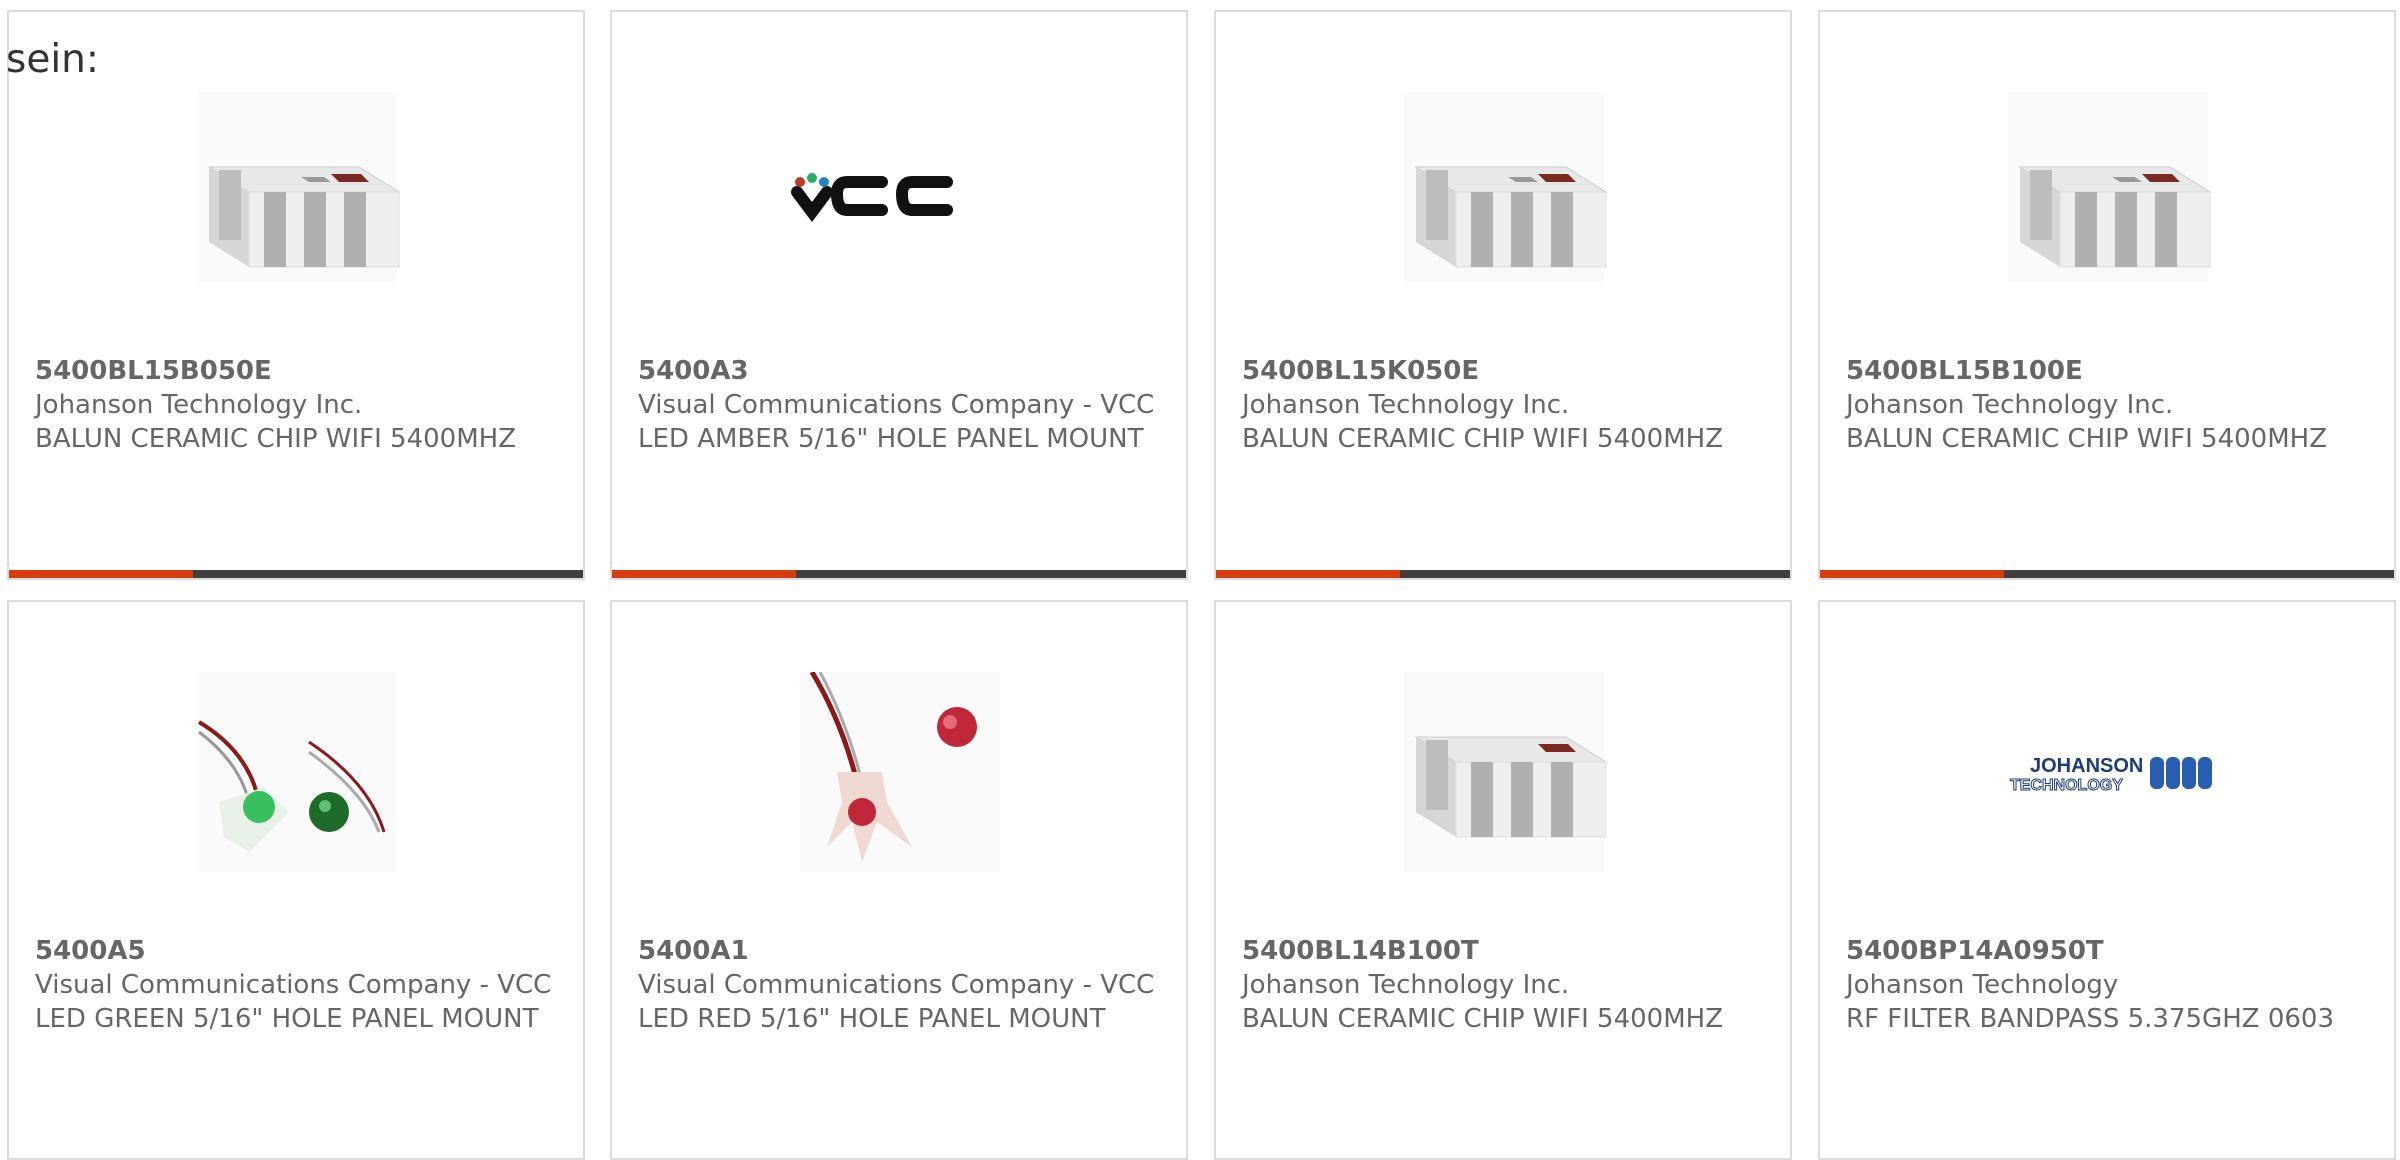  I want to click on description: RF FILTER BANDPASS 5.375GHZ 0603, so click(2090, 1019).